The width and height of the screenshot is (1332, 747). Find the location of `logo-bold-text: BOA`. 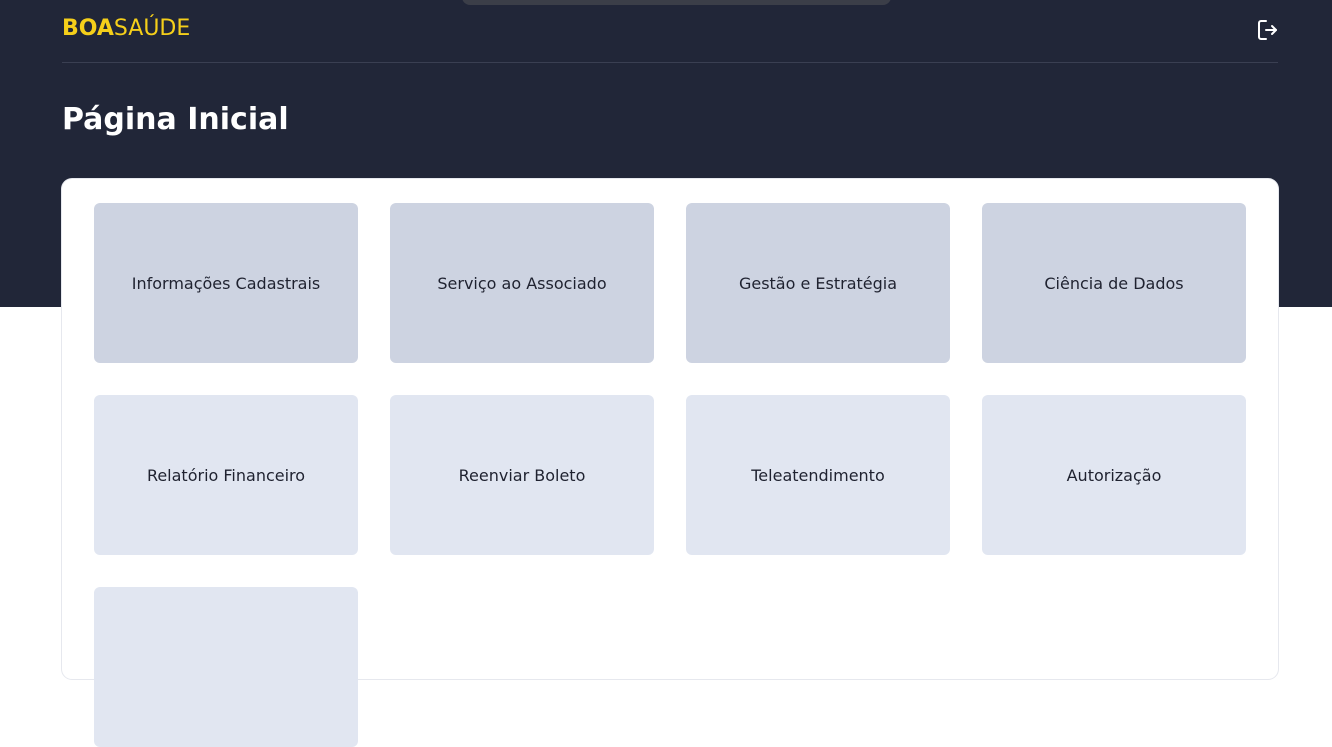

logo-bold-text: BOA is located at coordinates (88, 28).